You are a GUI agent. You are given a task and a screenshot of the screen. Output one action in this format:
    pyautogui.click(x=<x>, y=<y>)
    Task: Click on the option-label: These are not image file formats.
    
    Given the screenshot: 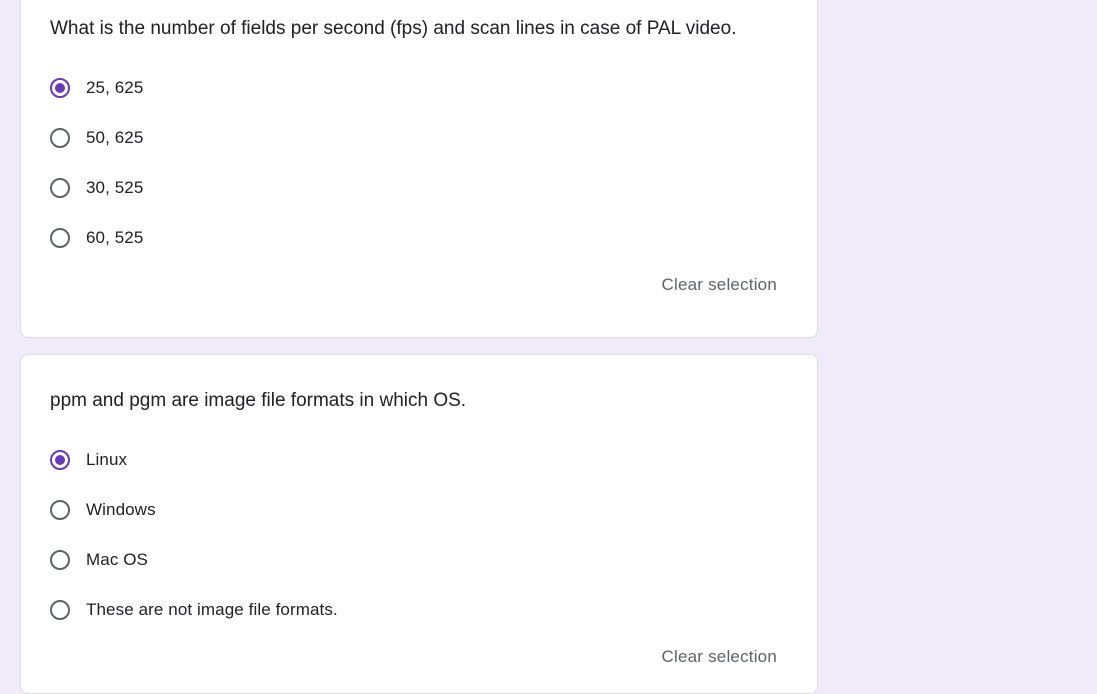 What is the action you would take?
    pyautogui.click(x=212, y=609)
    